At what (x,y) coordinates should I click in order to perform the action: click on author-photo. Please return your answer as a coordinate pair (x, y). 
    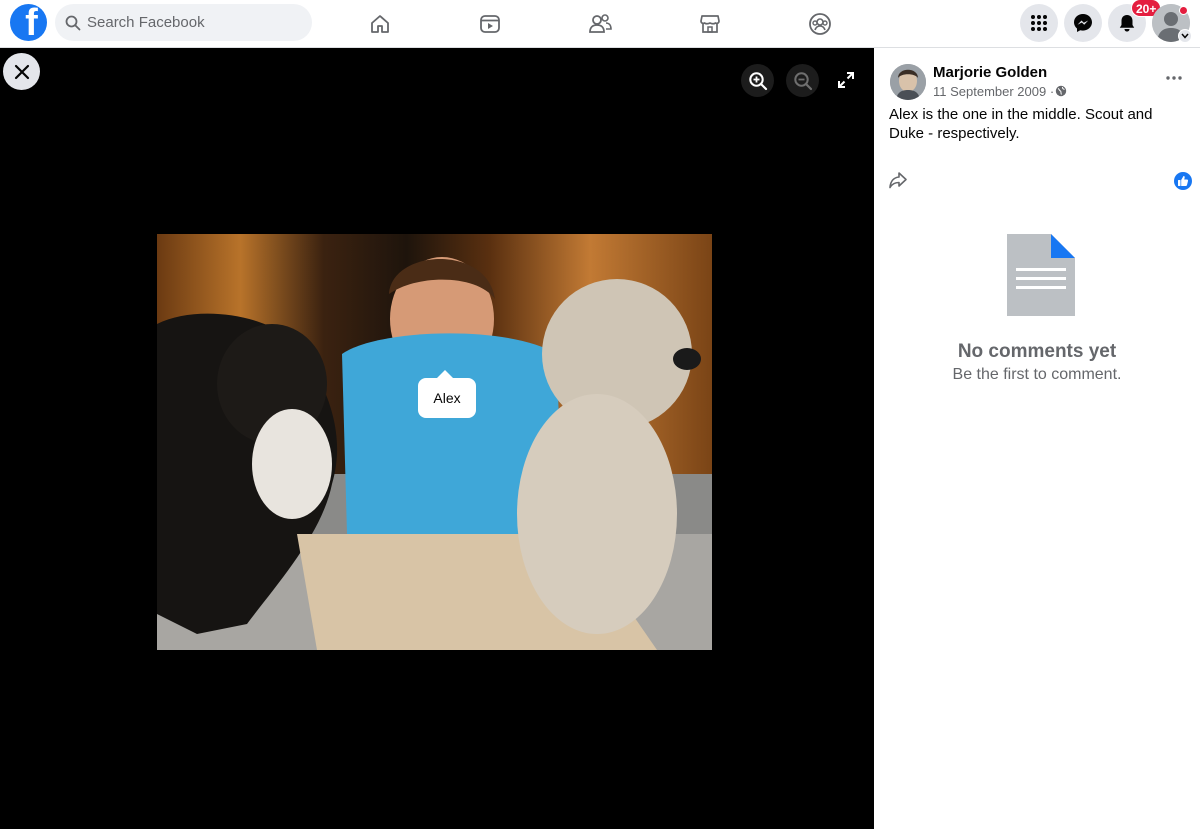
    Looking at the image, I should click on (908, 82).